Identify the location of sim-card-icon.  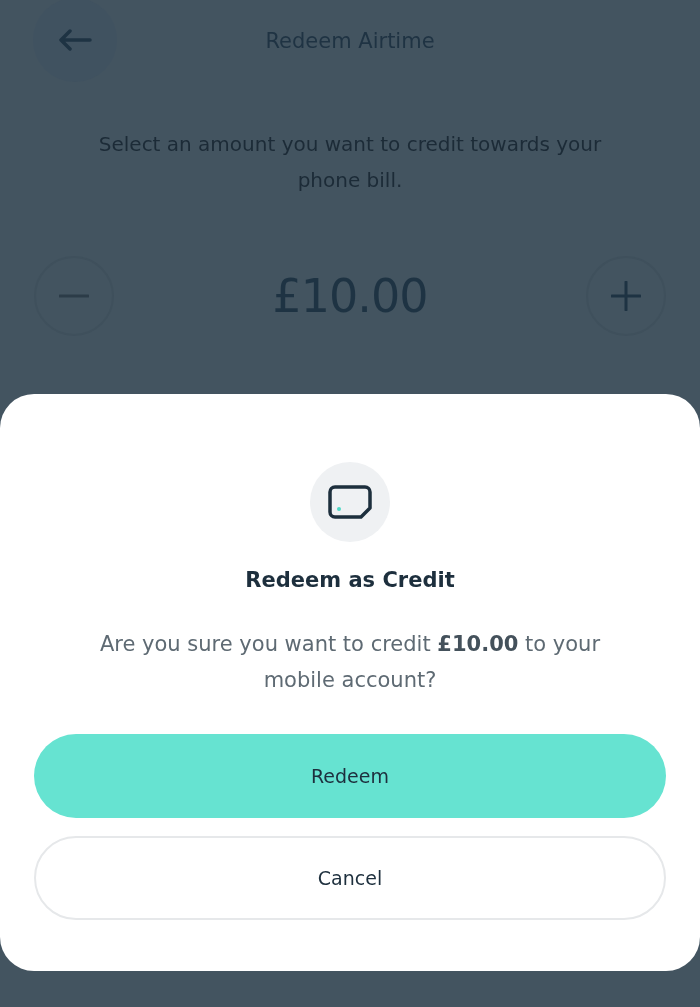
(350, 502).